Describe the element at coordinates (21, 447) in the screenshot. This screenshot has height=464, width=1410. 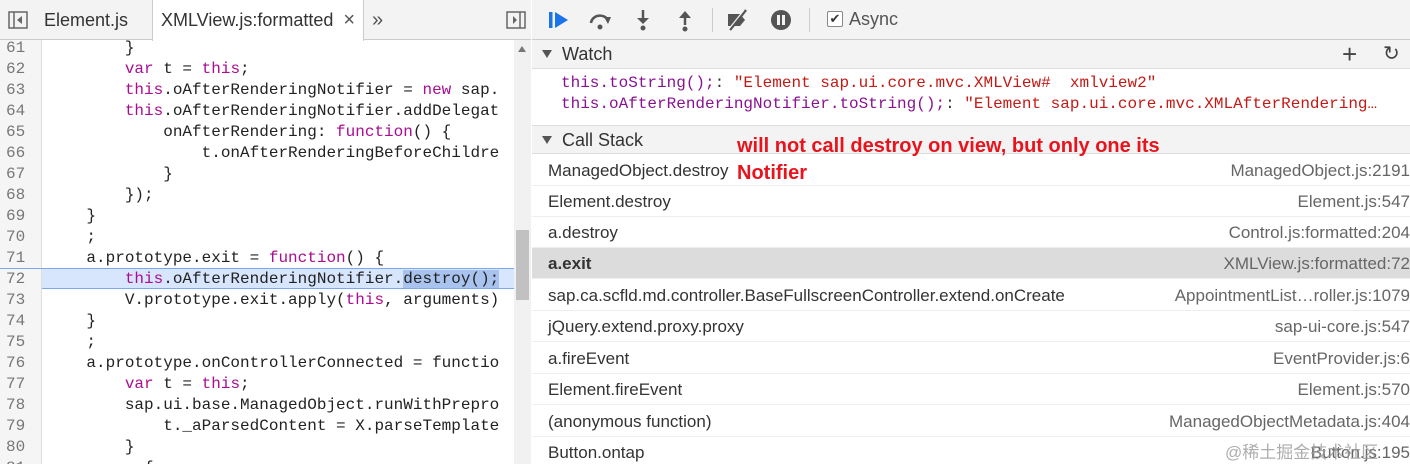
I see `line-number: 80` at that location.